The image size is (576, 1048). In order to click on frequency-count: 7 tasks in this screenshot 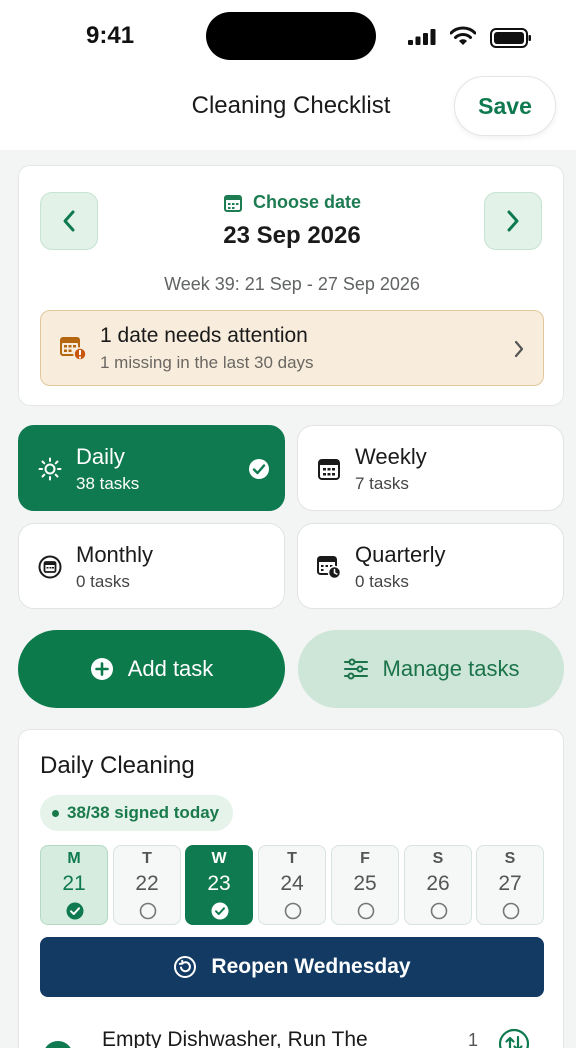, I will do `click(382, 483)`.